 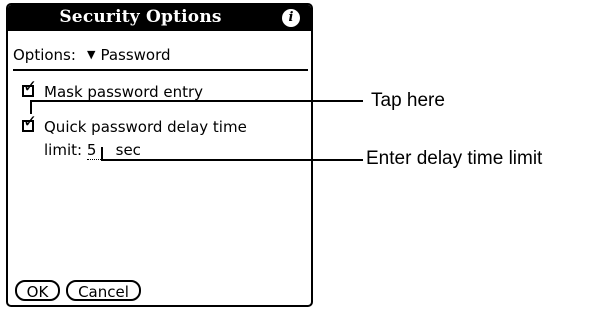 I want to click on limit-label: limit:, so click(x=63, y=150).